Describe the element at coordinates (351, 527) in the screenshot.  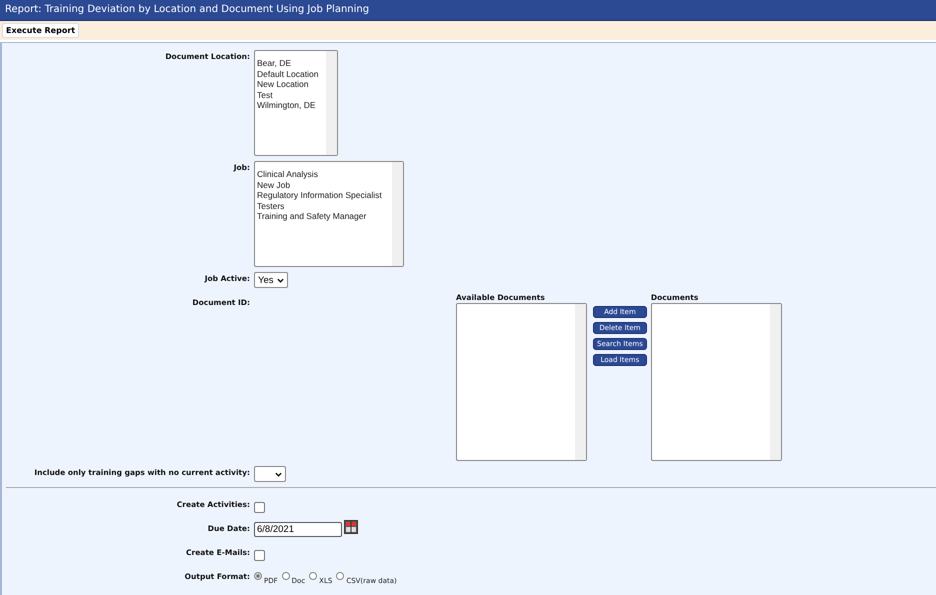
I see `calendar-icon` at that location.